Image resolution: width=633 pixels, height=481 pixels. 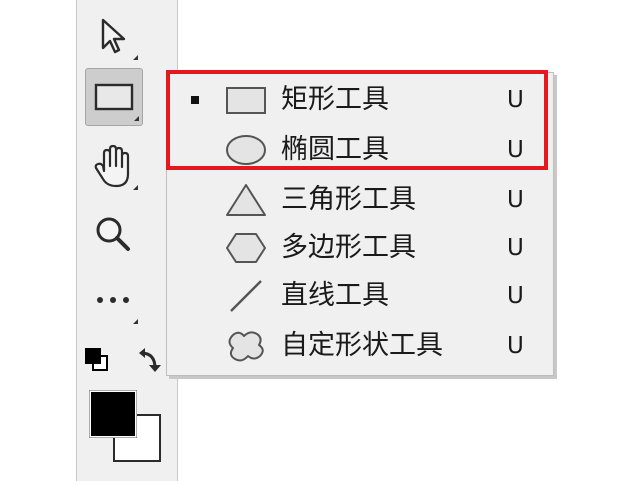 I want to click on default-colors-icon, so click(x=97, y=360).